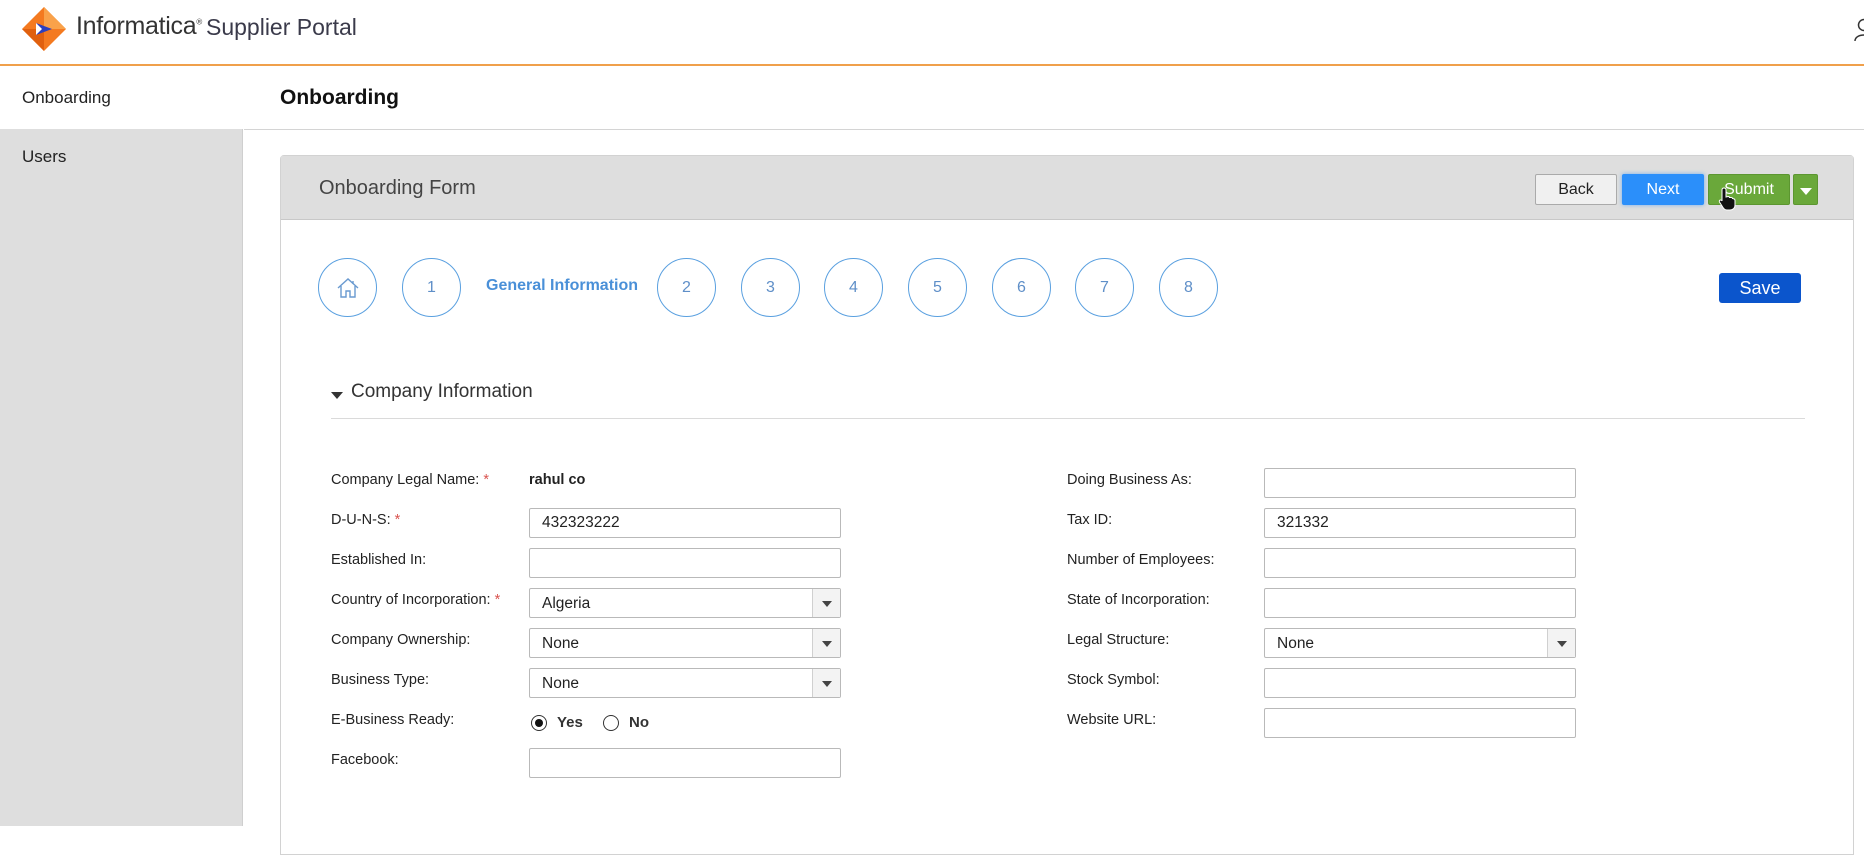  Describe the element at coordinates (685, 643) in the screenshot. I see `company-ownership-select: None` at that location.